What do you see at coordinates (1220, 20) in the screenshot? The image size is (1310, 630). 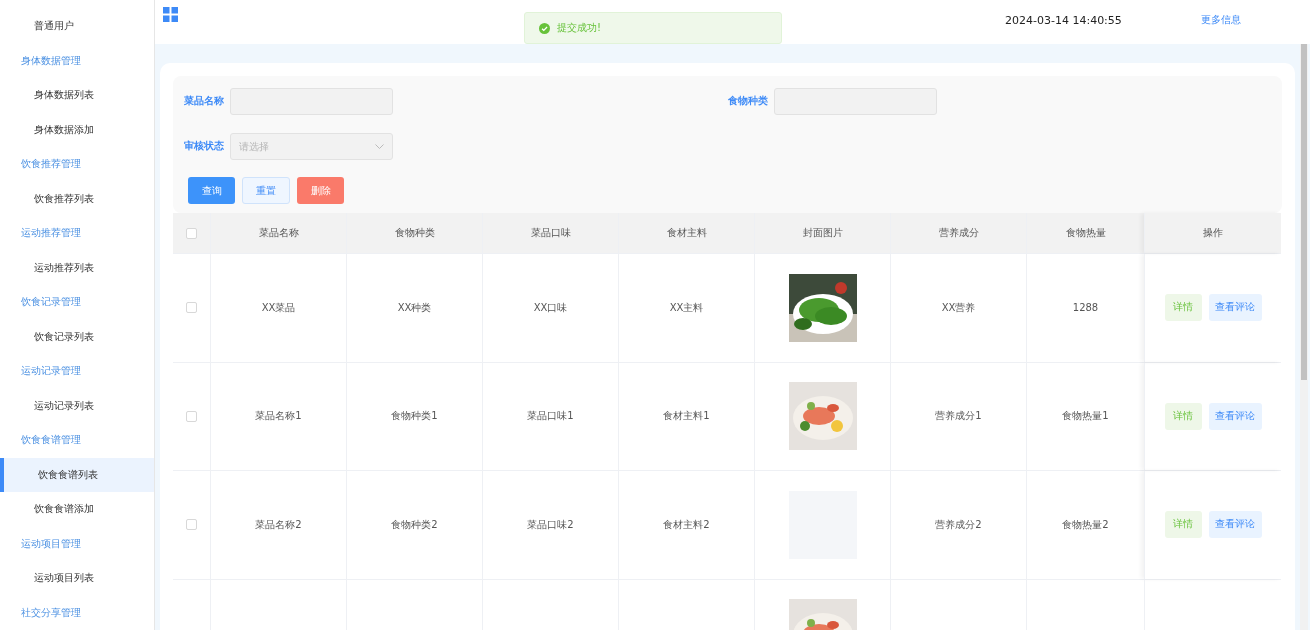 I see `more-info-link: 更多信息` at bounding box center [1220, 20].